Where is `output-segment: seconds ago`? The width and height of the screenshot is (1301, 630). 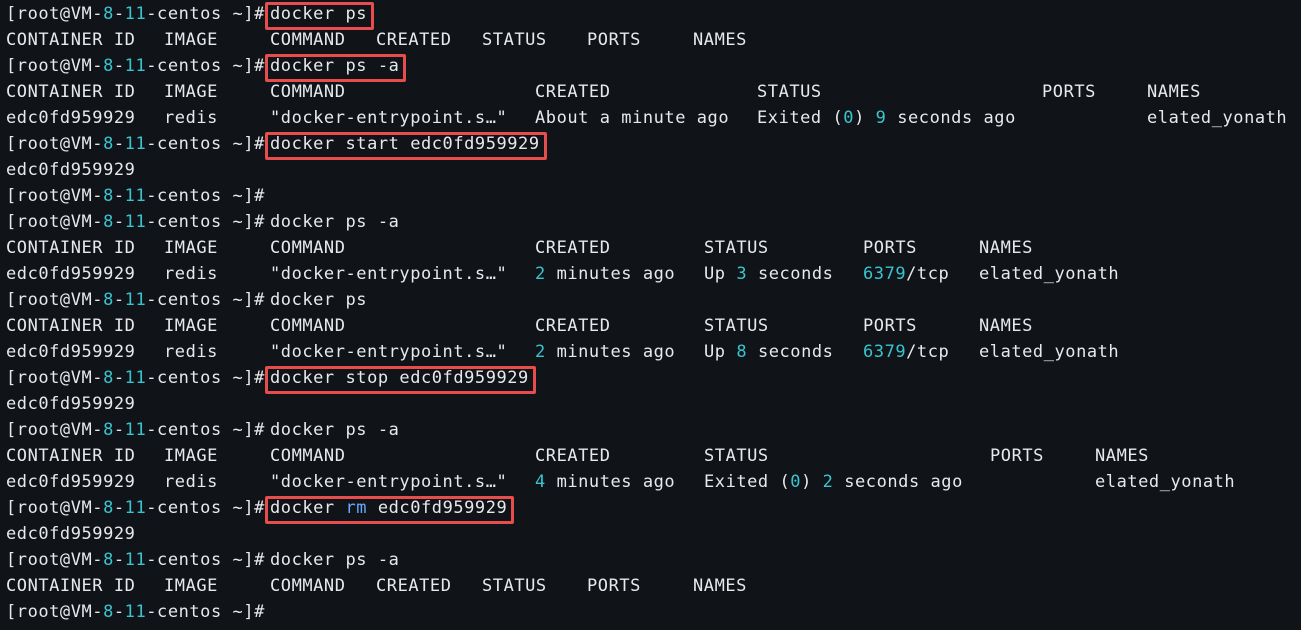 output-segment: seconds ago is located at coordinates (951, 118).